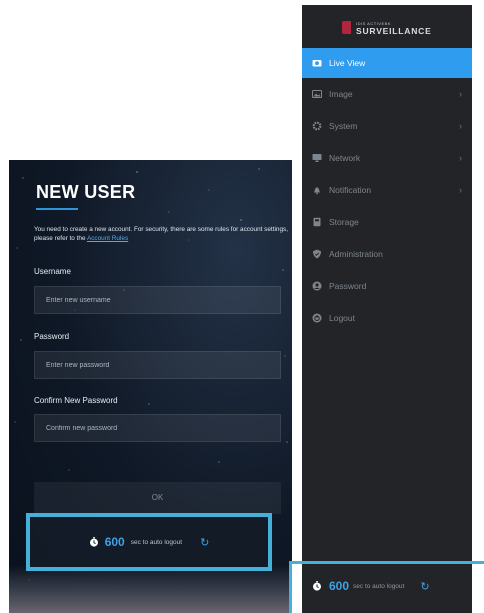  Describe the element at coordinates (107, 238) in the screenshot. I see `account-rules-link: Account Rules` at that location.